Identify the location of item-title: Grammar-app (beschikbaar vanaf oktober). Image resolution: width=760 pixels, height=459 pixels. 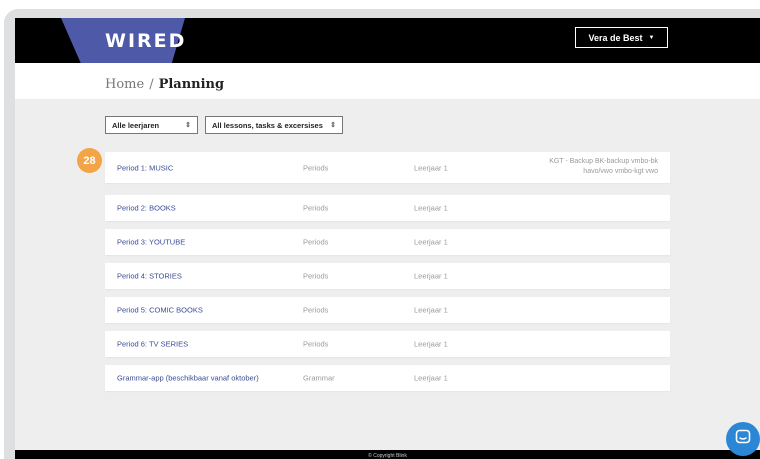
(188, 378).